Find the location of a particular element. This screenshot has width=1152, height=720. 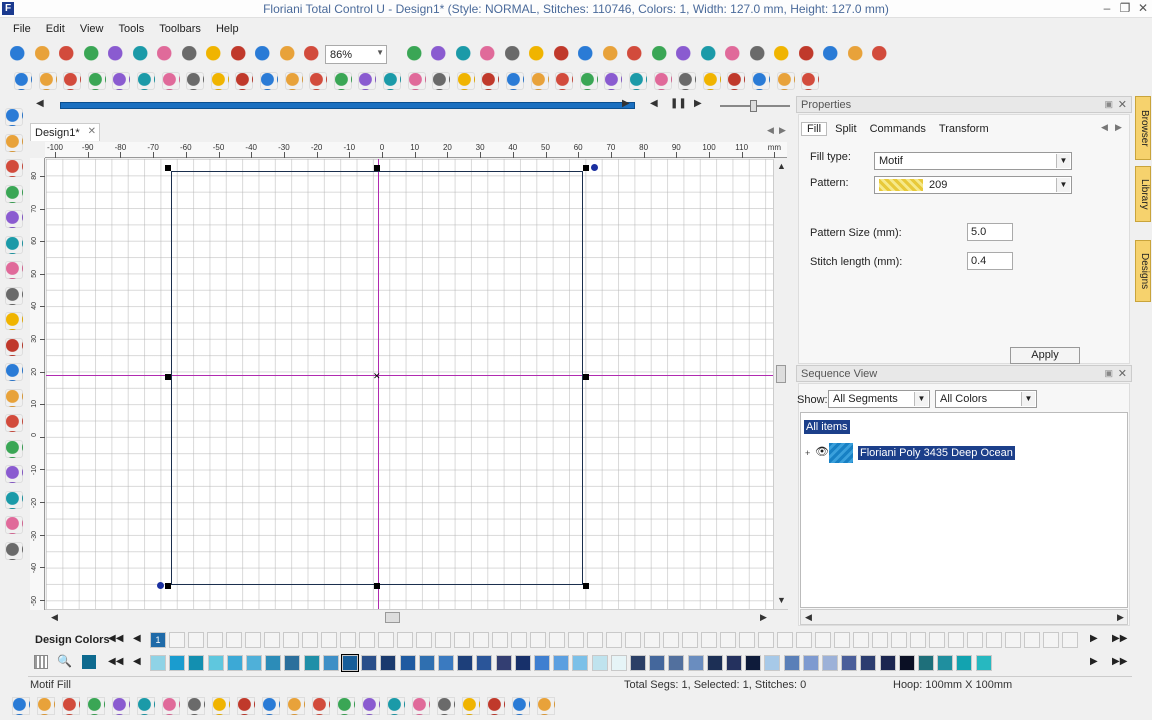

last-color-icon: ▶▶ is located at coordinates (1119, 638).